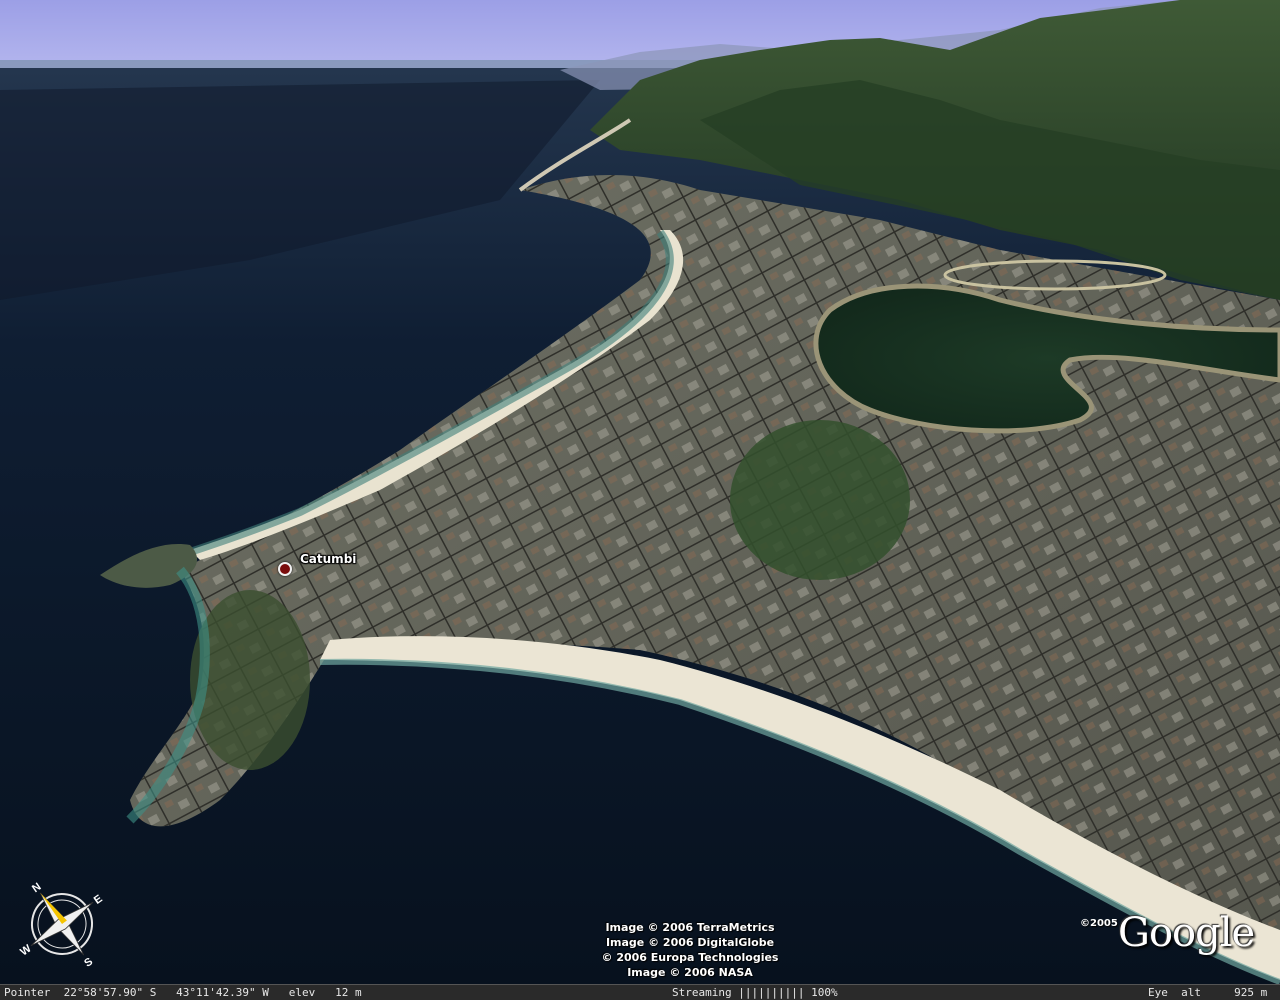 The height and width of the screenshot is (1000, 1280). I want to click on placemark-label: Catumbi, so click(328, 559).